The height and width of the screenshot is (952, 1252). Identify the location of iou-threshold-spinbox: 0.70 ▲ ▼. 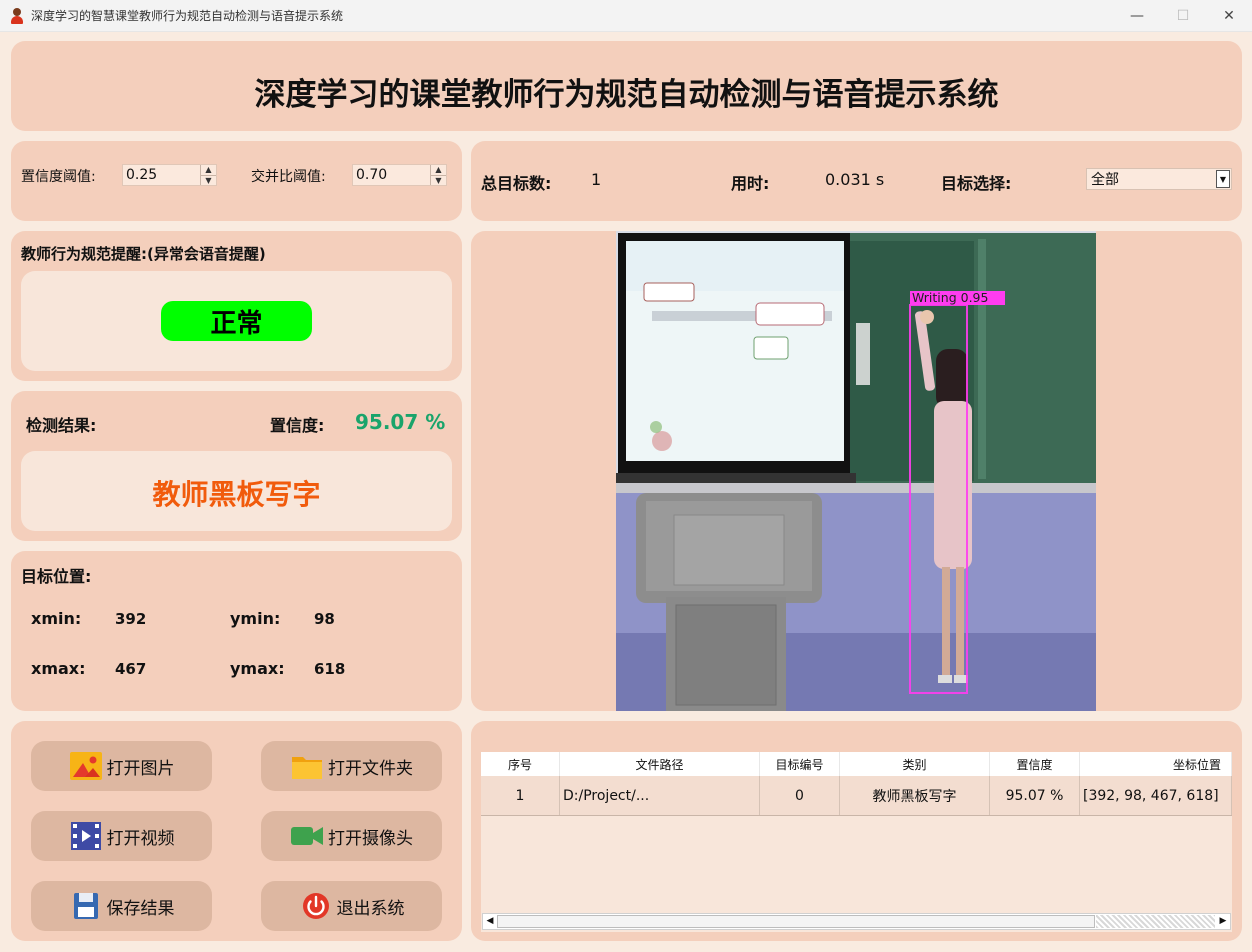
(399, 175).